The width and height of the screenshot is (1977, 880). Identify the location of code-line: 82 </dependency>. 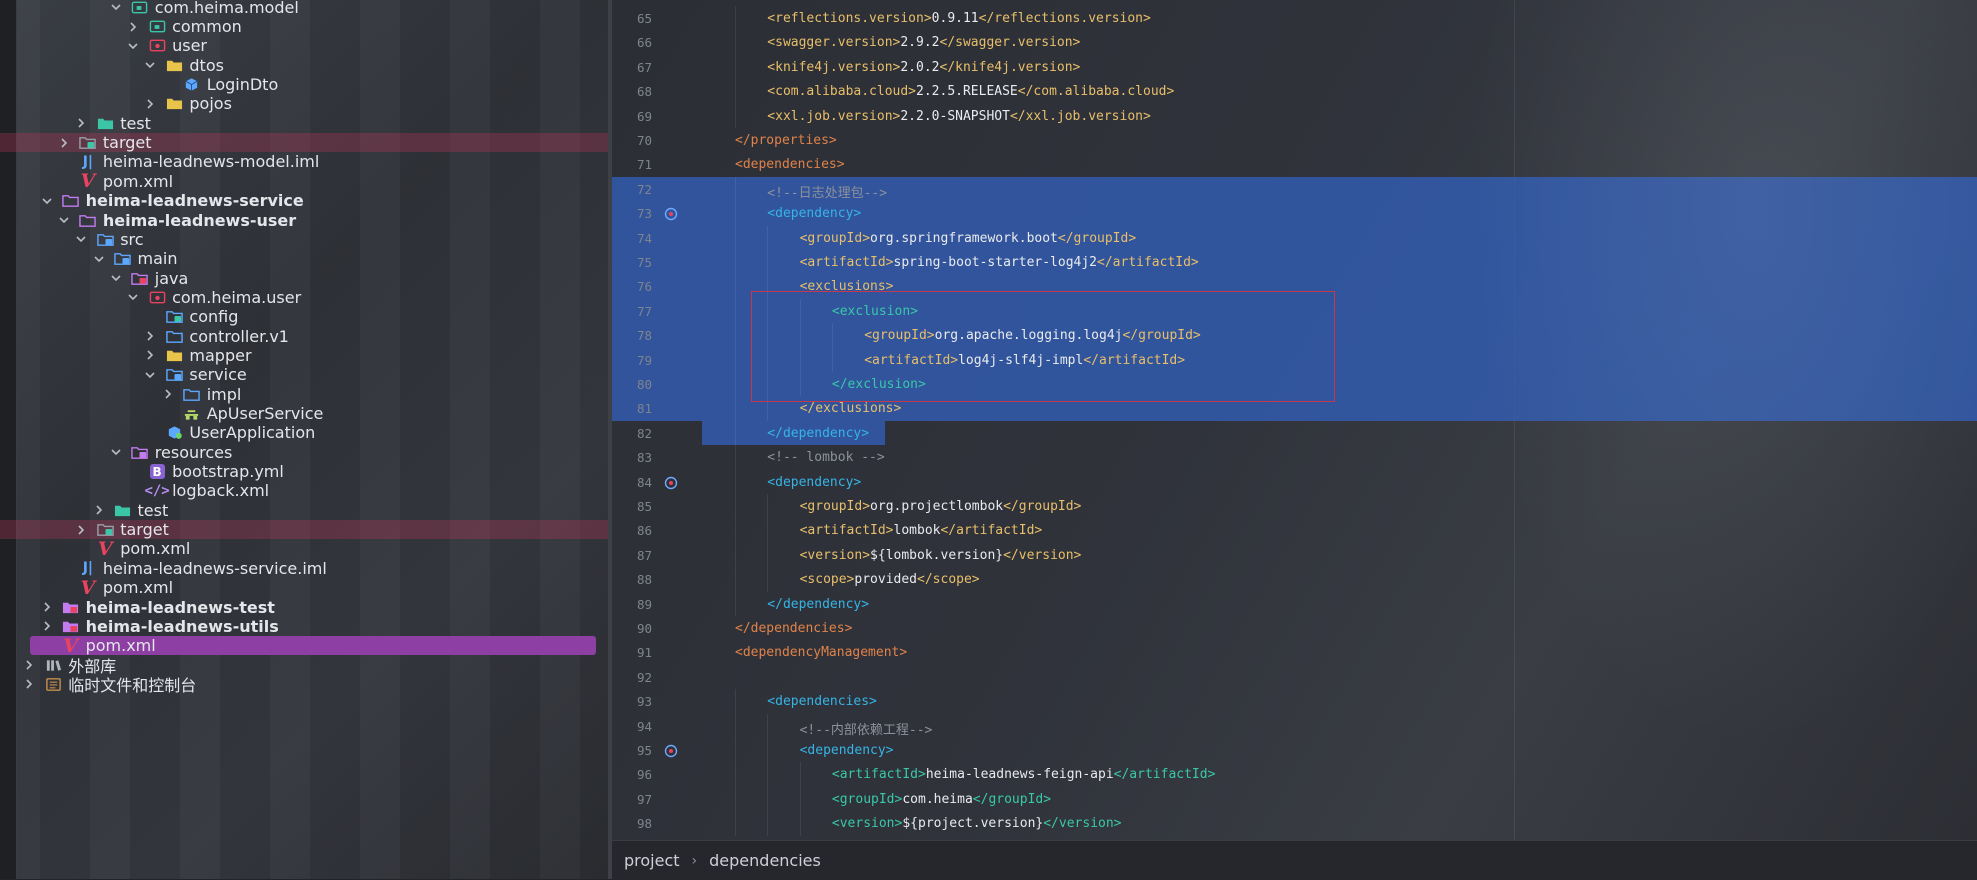
(1294, 433).